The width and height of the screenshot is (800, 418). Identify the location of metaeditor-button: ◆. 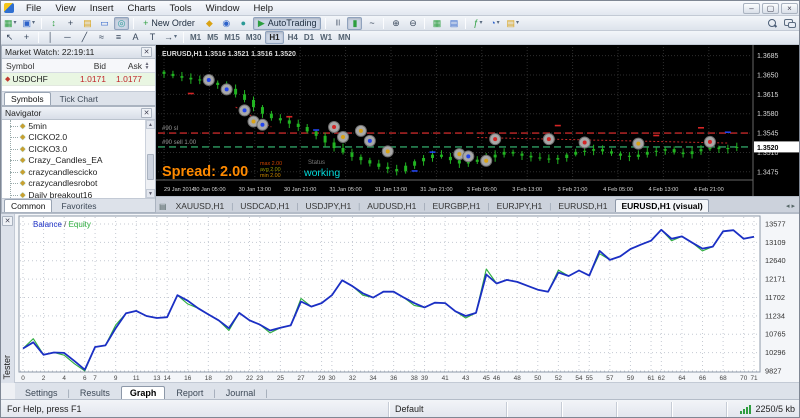
(209, 23).